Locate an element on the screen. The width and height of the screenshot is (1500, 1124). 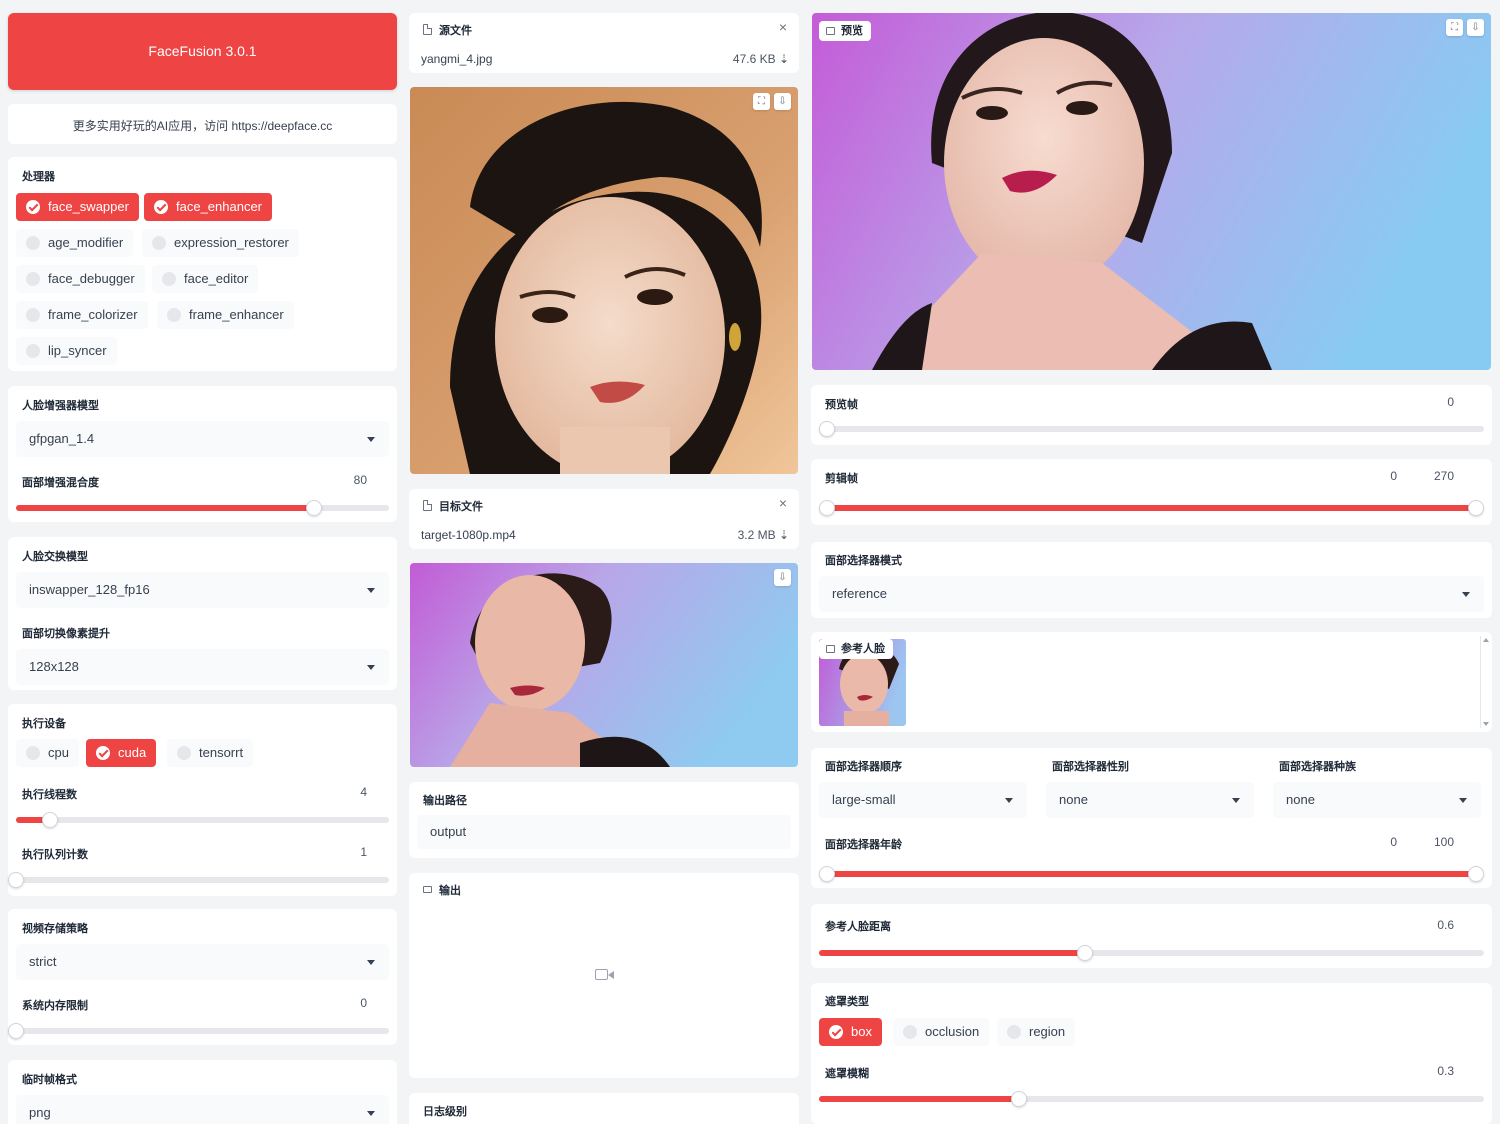
face-swapper-model-select: inswapper_128_fp16 is located at coordinates (202, 590).